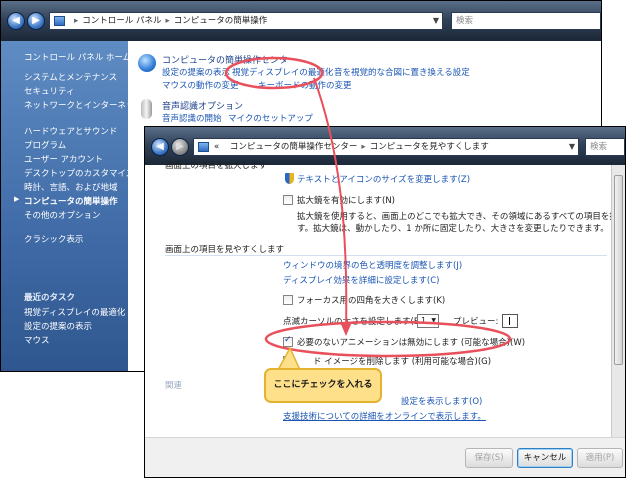  Describe the element at coordinates (147, 63) in the screenshot. I see `ease-of-access-icon` at that location.